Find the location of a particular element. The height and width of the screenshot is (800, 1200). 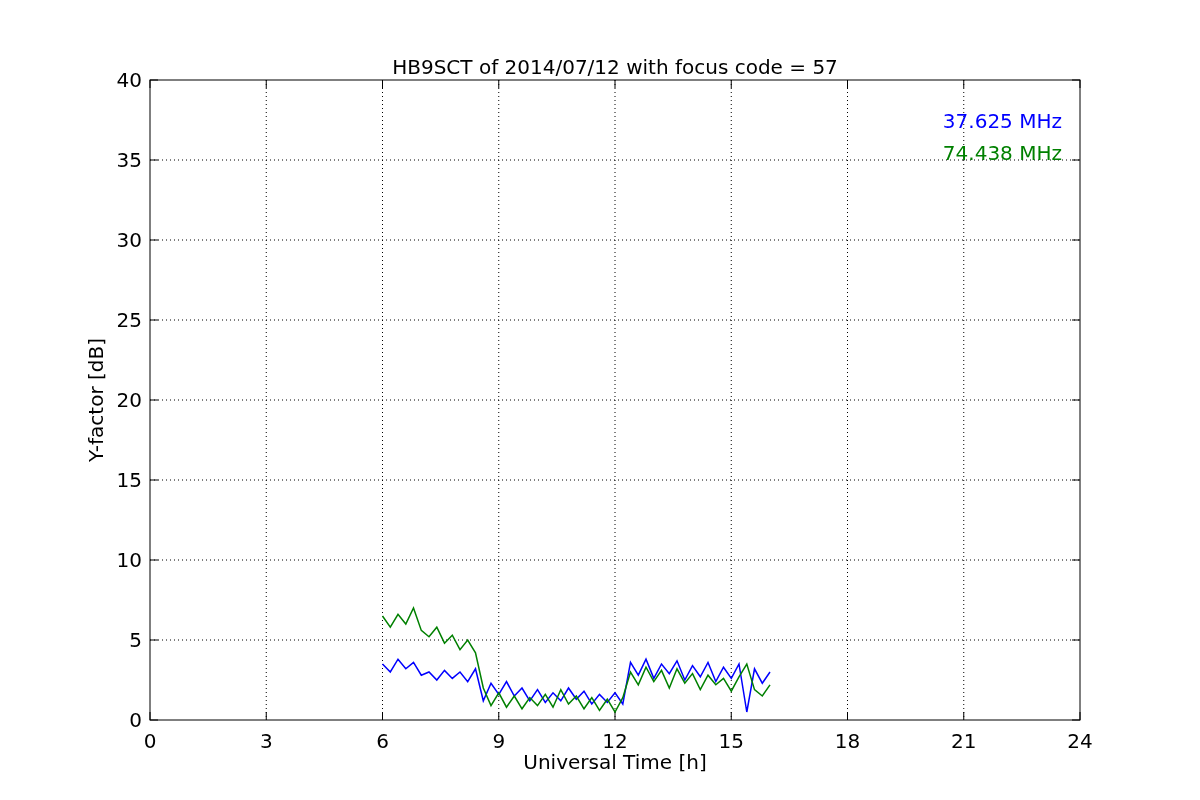

legend-label: 37.625 MHz is located at coordinates (1002, 121).